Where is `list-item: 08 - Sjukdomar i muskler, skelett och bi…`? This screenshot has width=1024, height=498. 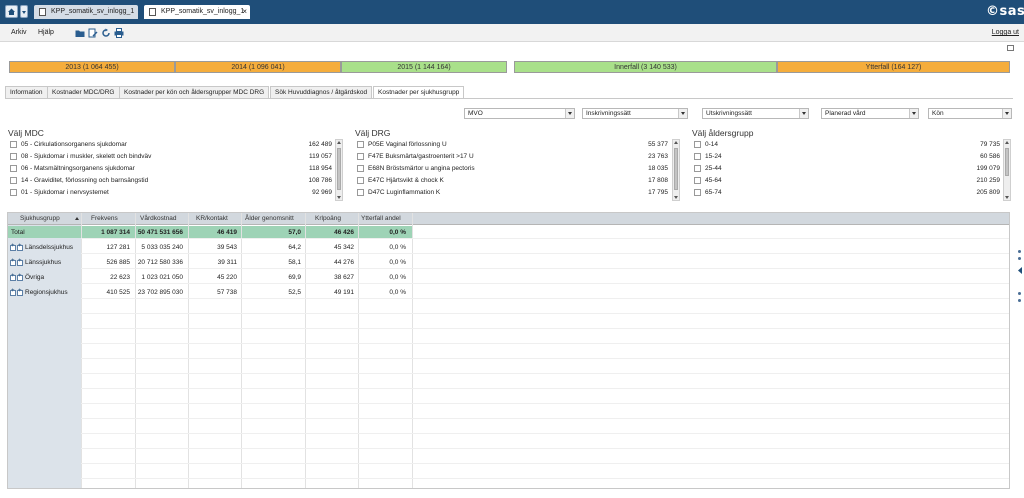 list-item: 08 - Sjukdomar i muskler, skelett och bi… is located at coordinates (171, 157).